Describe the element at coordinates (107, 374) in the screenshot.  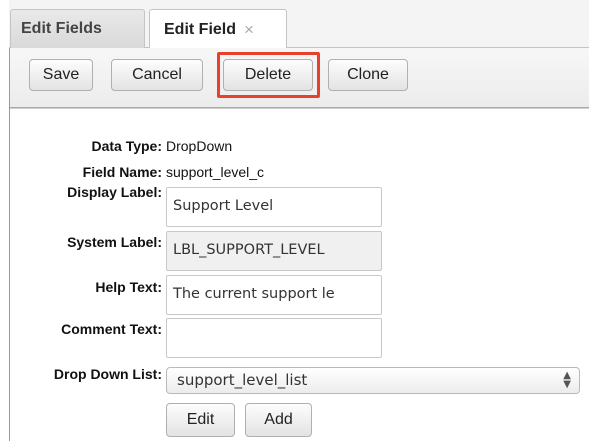
I see `drop-down-list-label: Drop Down List:` at that location.